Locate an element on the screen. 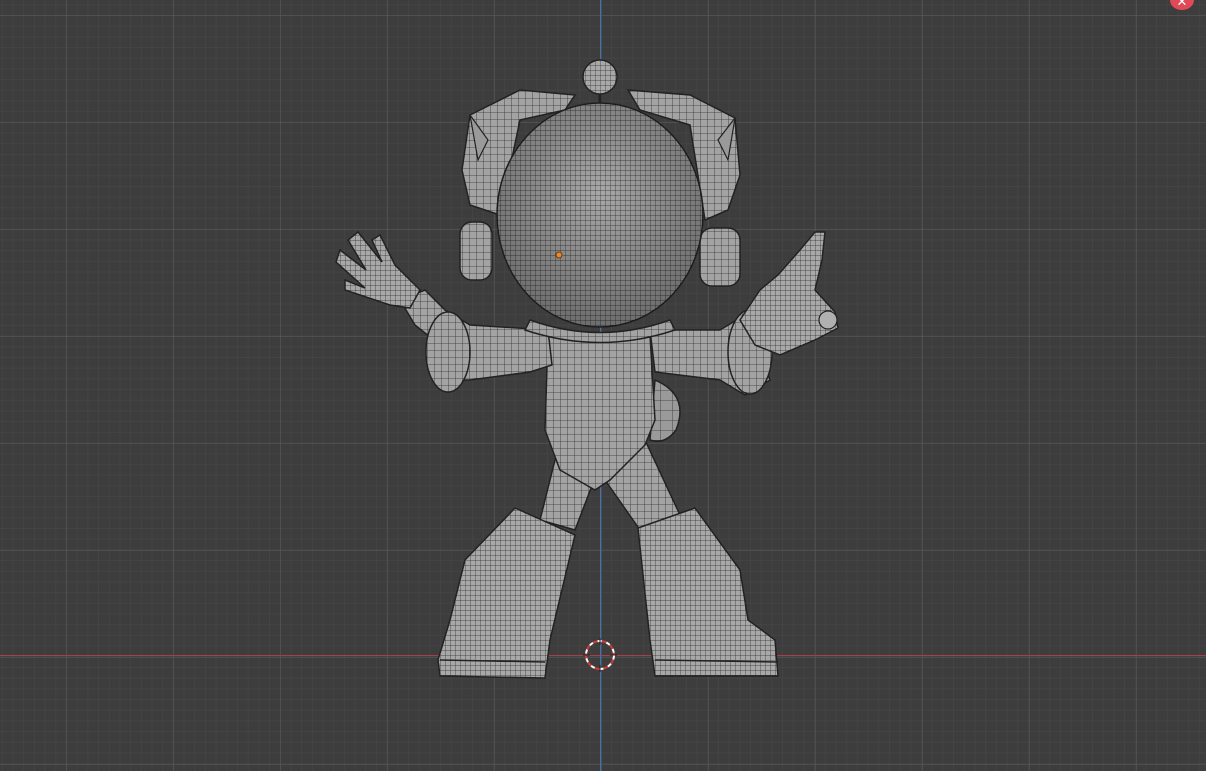 The width and height of the screenshot is (1206, 771). left-arm is located at coordinates (475, 335).